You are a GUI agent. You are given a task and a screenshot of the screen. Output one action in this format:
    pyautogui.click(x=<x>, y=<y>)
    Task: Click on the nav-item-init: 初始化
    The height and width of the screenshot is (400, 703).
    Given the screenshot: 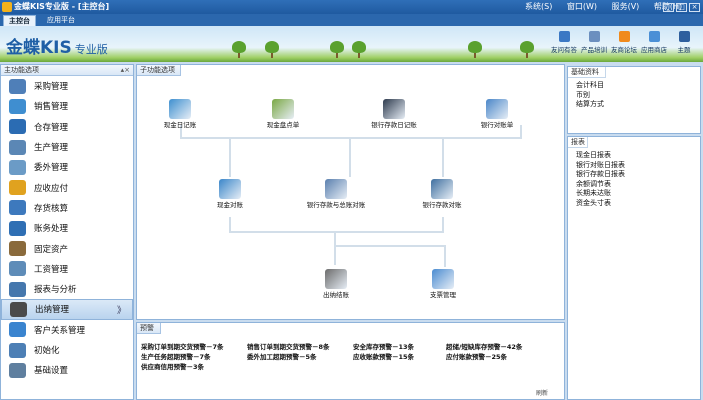 What is the action you would take?
    pyautogui.click(x=67, y=350)
    